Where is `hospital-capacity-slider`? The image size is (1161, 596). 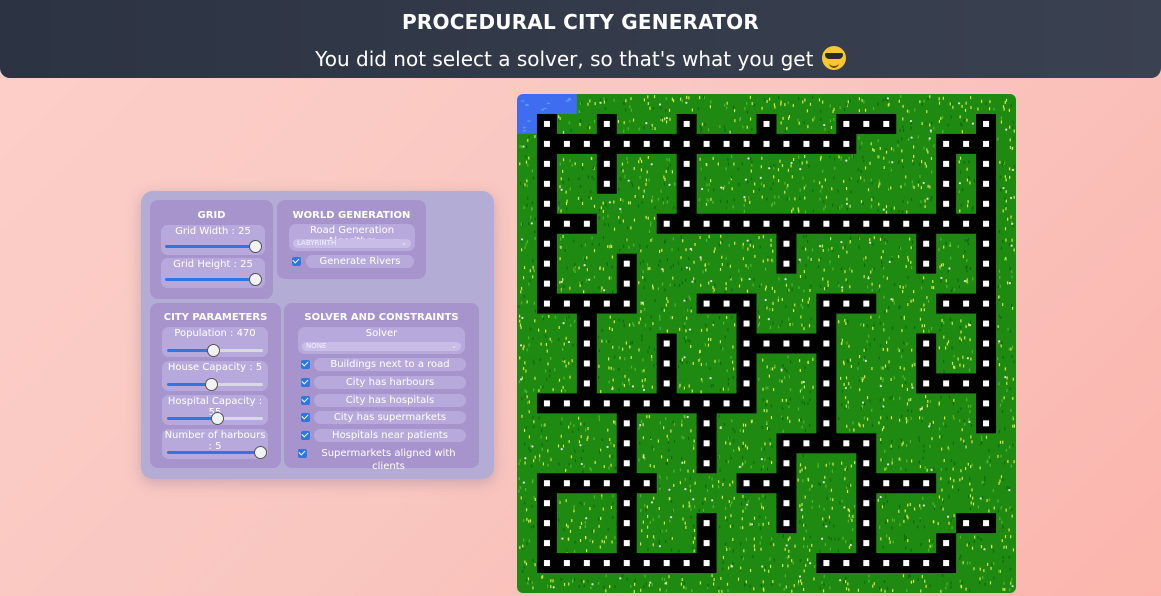 hospital-capacity-slider is located at coordinates (215, 418).